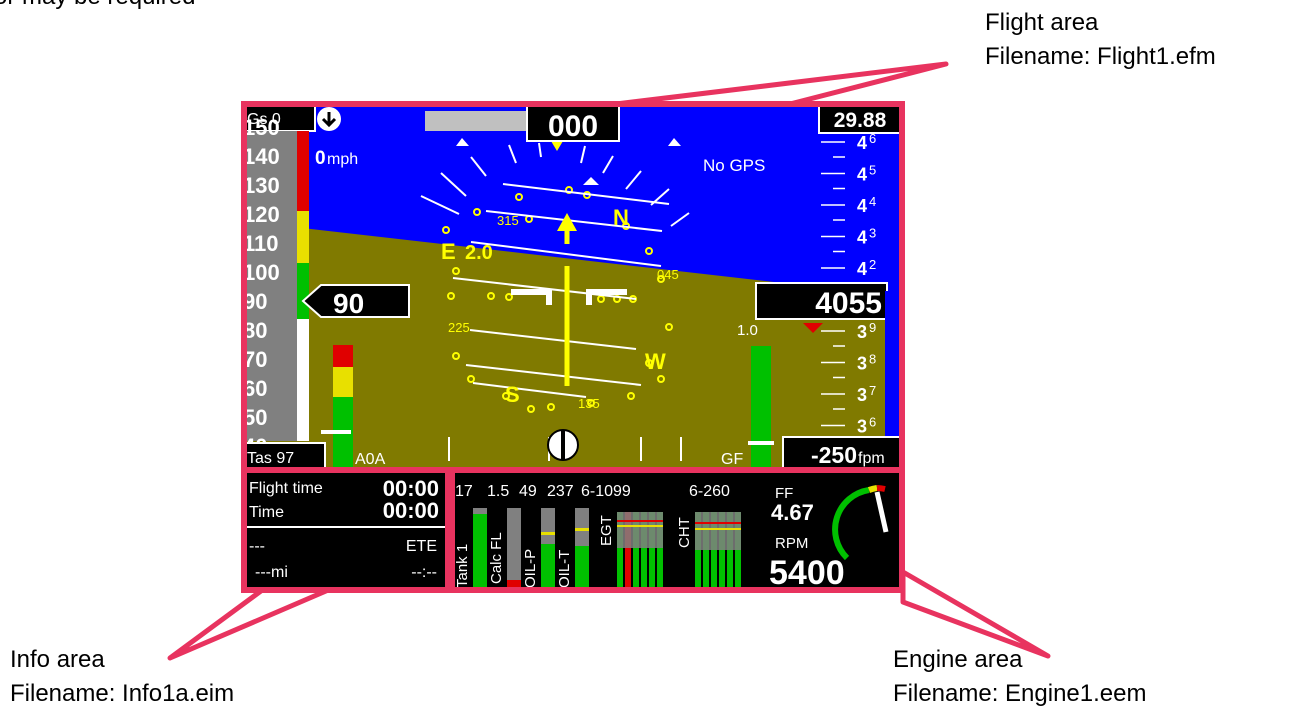  I want to click on flight-callout-connector, so click(781, 84).